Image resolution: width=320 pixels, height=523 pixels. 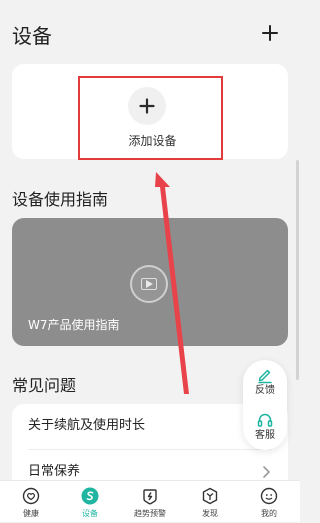 I want to click on guide-section-title: 设备使用指南, so click(x=60, y=199).